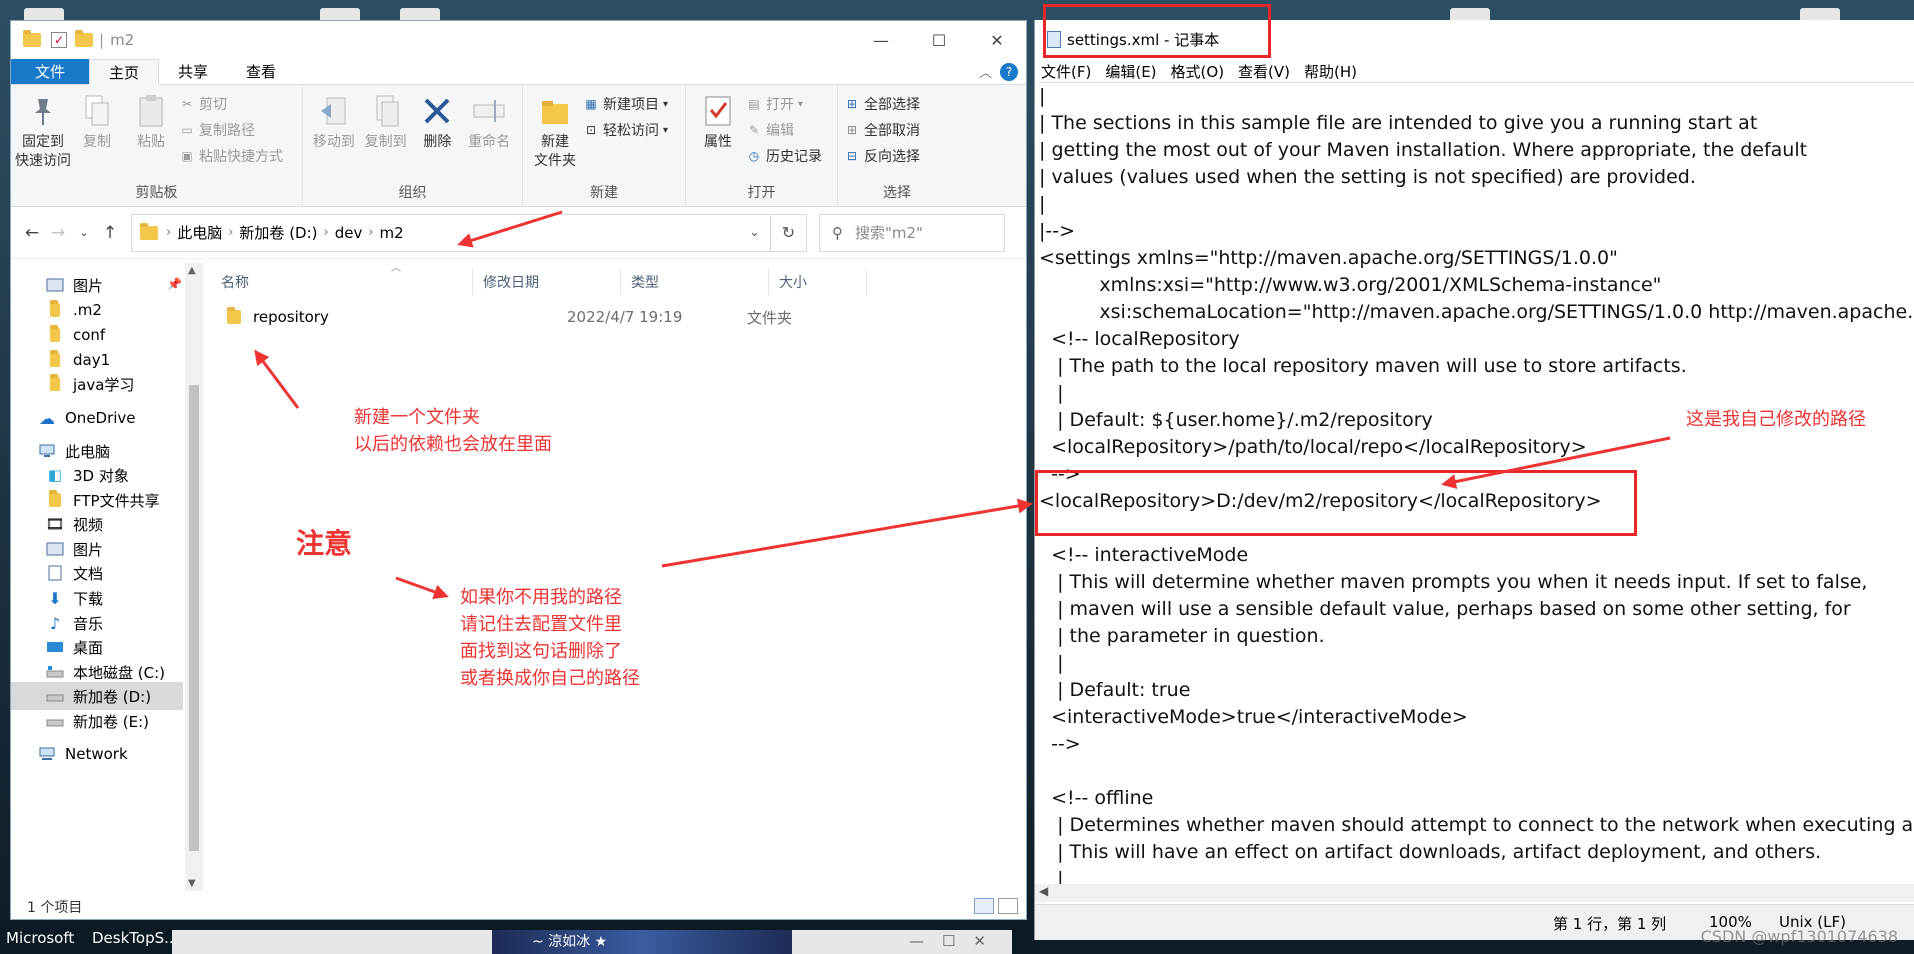  I want to click on nav-item-3d-objects: ◧ 3D 对象, so click(87, 475).